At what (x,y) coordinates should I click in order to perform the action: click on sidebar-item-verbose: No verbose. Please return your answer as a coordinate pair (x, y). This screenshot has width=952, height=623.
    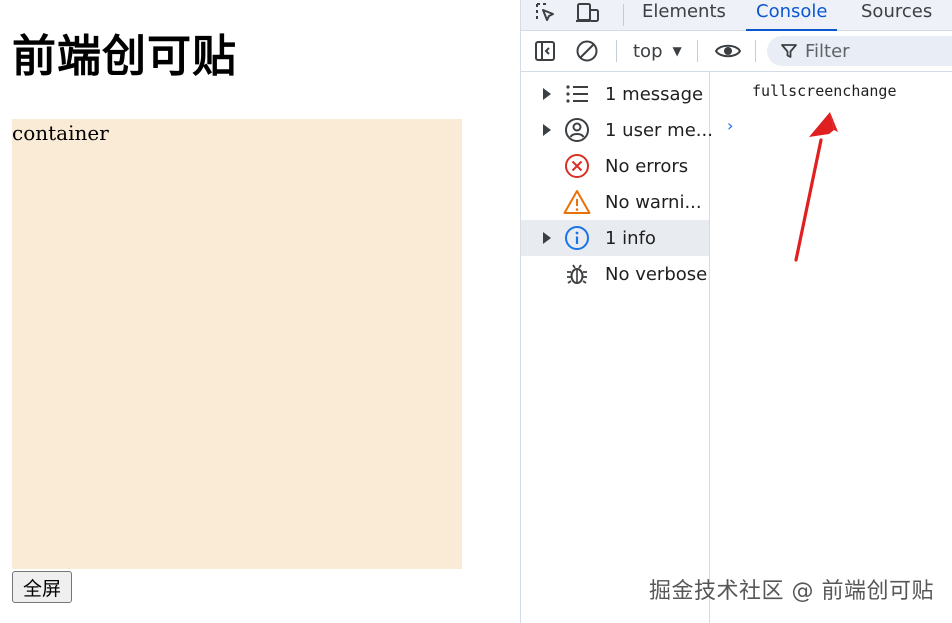
    Looking at the image, I should click on (615, 274).